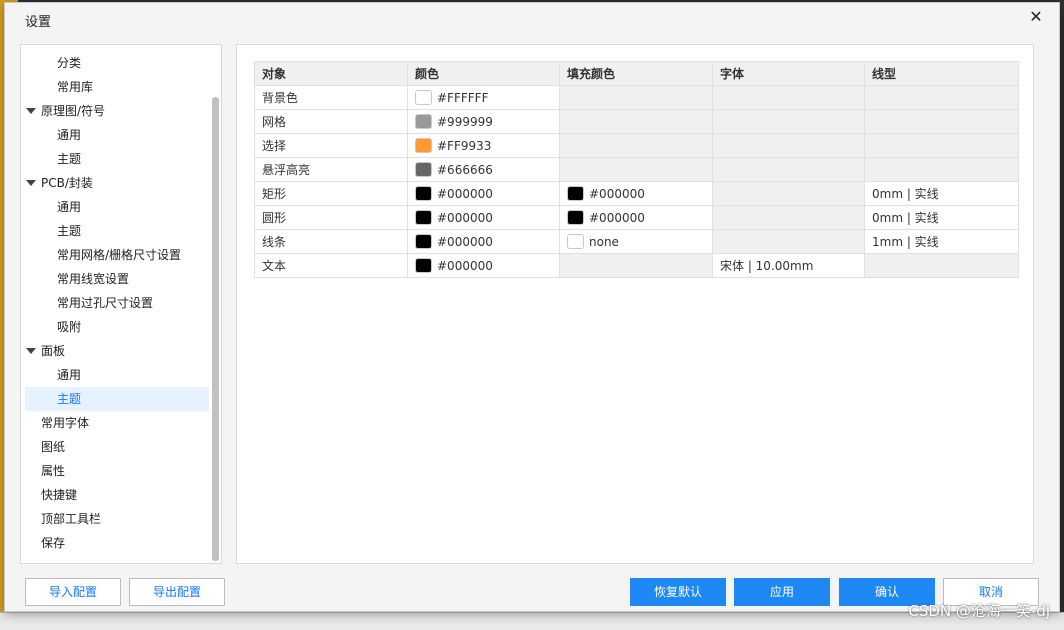 The width and height of the screenshot is (1064, 630). What do you see at coordinates (121, 519) in the screenshot?
I see `sidebar-item: 顶部工具栏` at bounding box center [121, 519].